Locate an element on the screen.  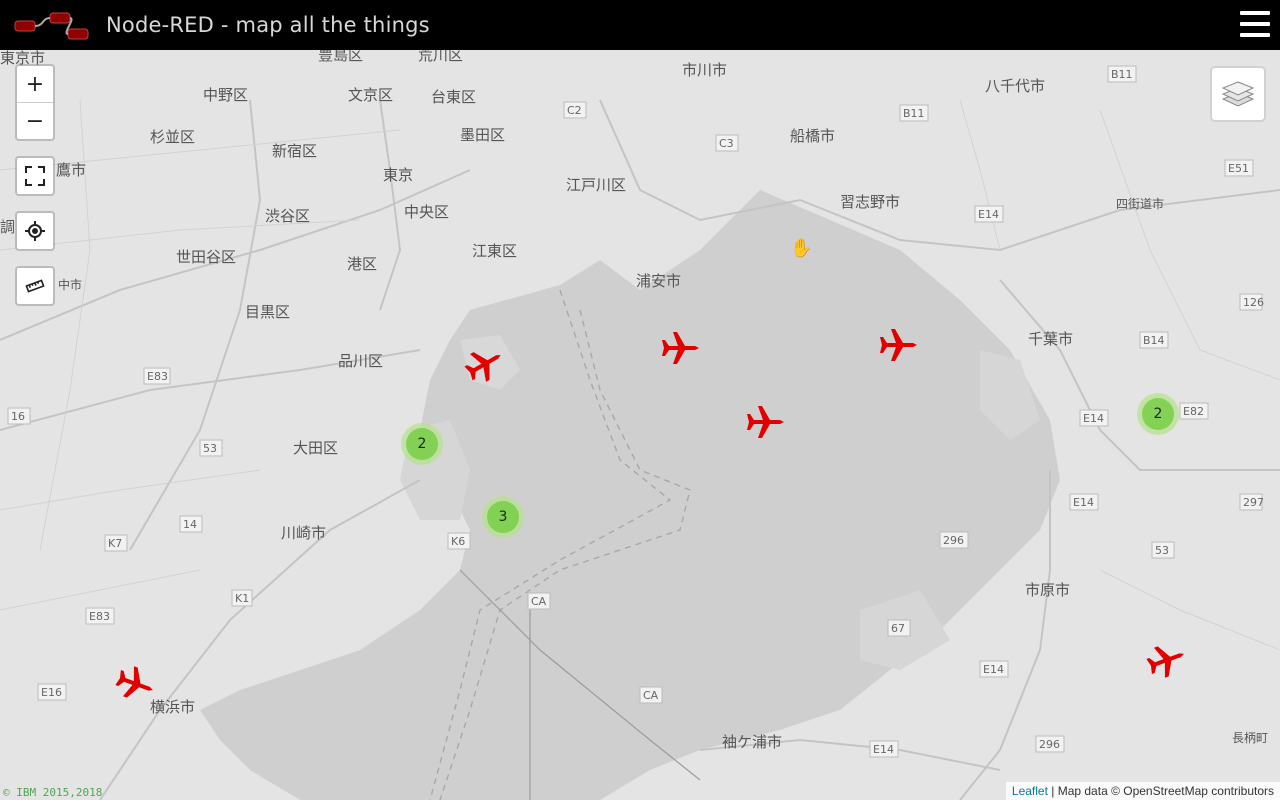
map-label: 調 is located at coordinates (7, 227).